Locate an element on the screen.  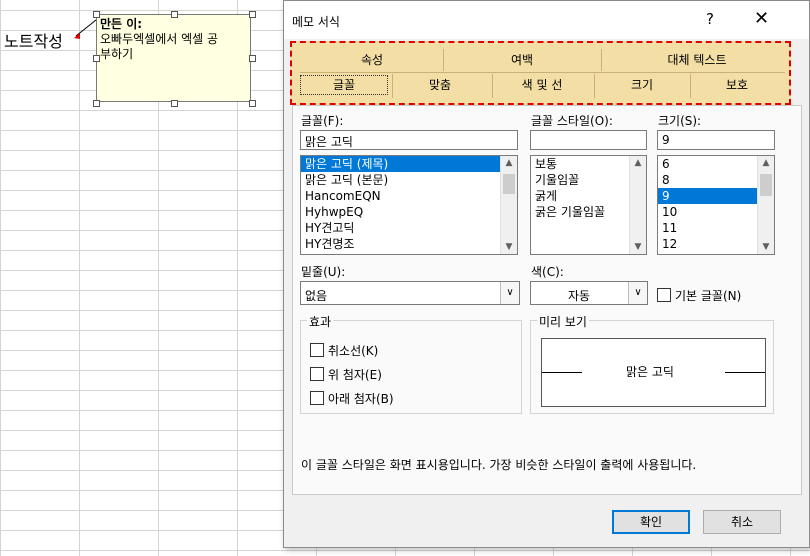
note-line-2: 부하기 is located at coordinates (117, 54).